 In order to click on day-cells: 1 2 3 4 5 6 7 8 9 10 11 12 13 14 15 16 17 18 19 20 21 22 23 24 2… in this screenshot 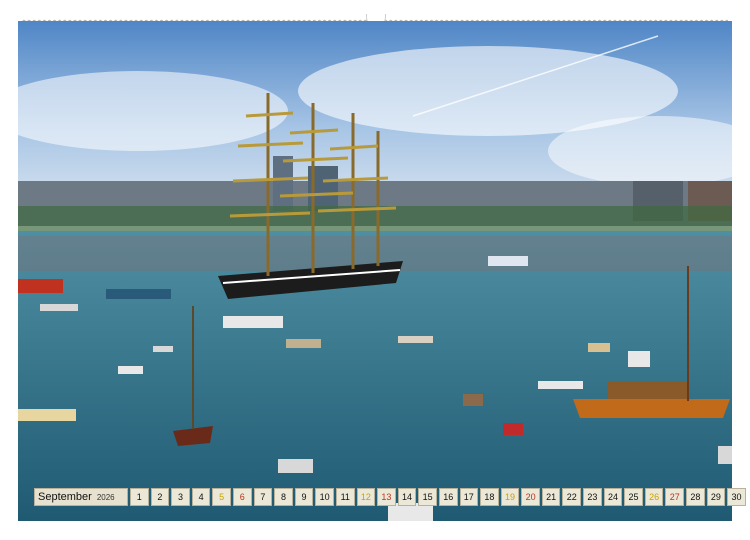, I will do `click(438, 497)`.